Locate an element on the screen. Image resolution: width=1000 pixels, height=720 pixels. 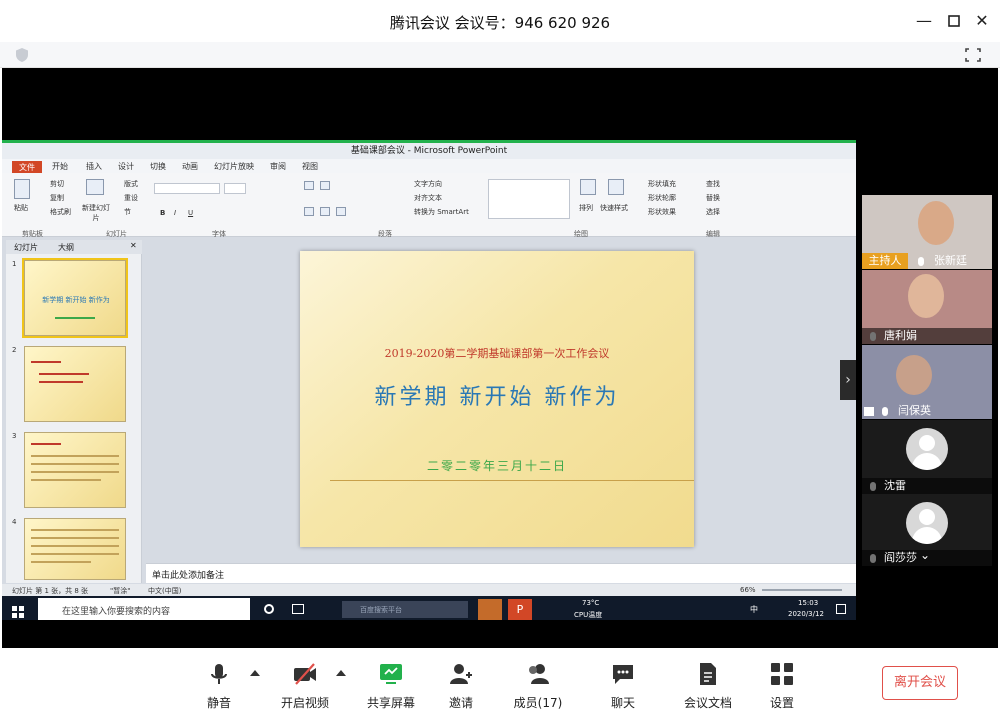
paste-label: 粘贴 is located at coordinates (21, 208).